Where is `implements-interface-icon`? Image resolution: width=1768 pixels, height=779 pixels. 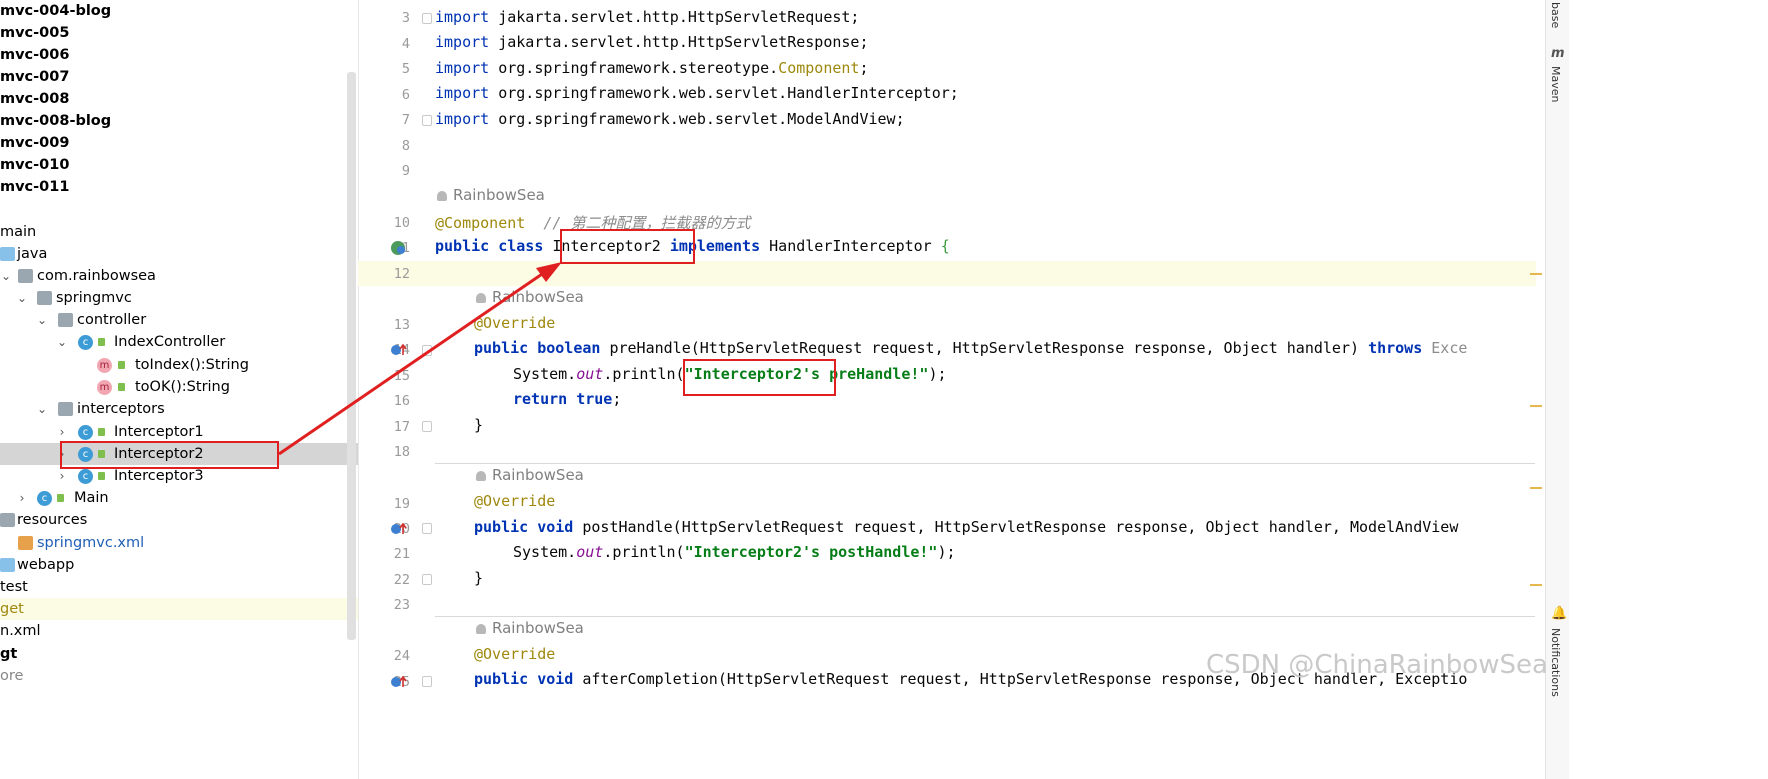 implements-interface-icon is located at coordinates (399, 248).